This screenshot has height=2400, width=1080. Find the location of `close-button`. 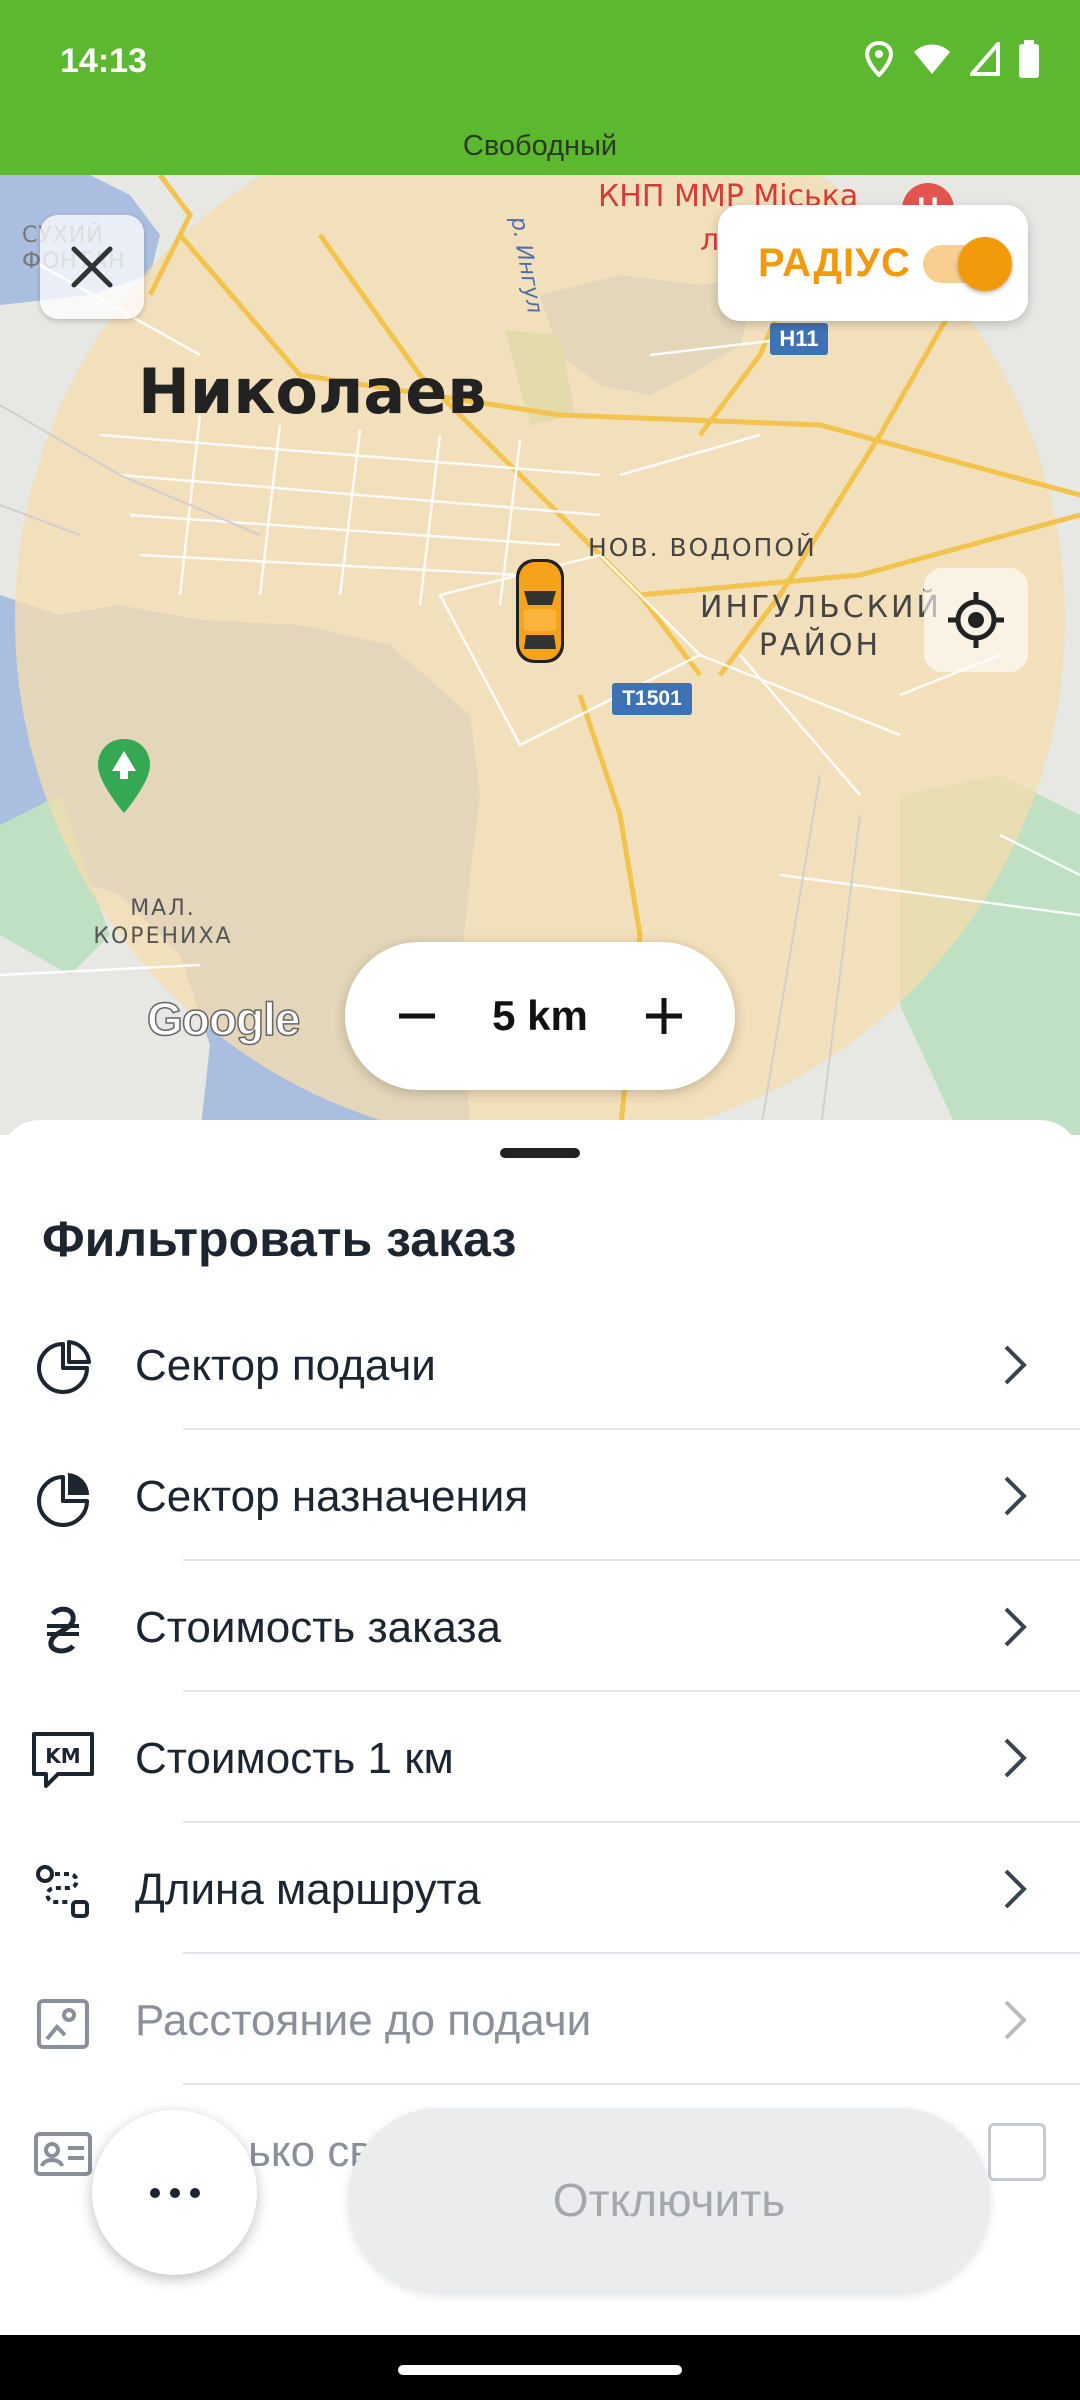

close-button is located at coordinates (92, 267).